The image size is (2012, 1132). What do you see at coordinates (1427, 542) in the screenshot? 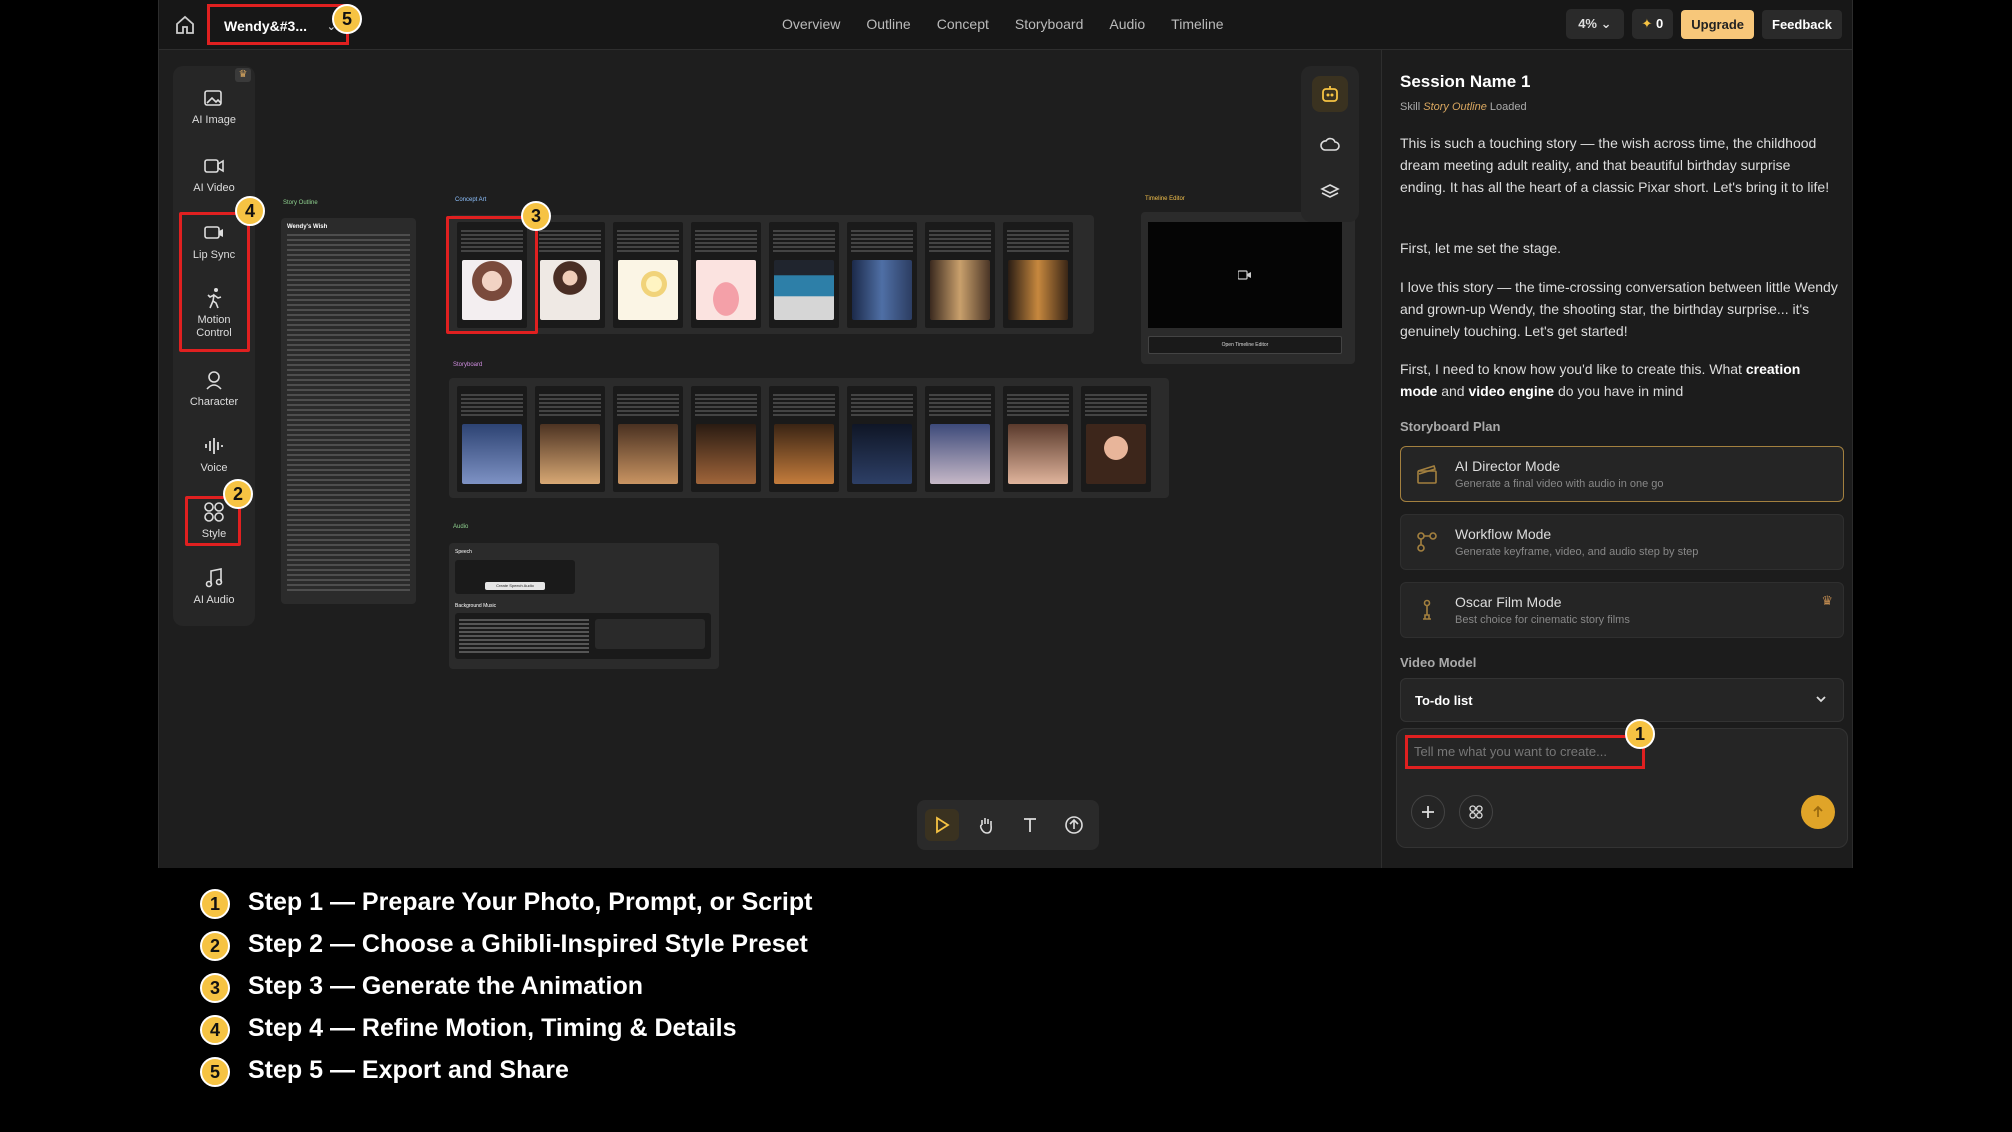
I see `workflow-icon` at bounding box center [1427, 542].